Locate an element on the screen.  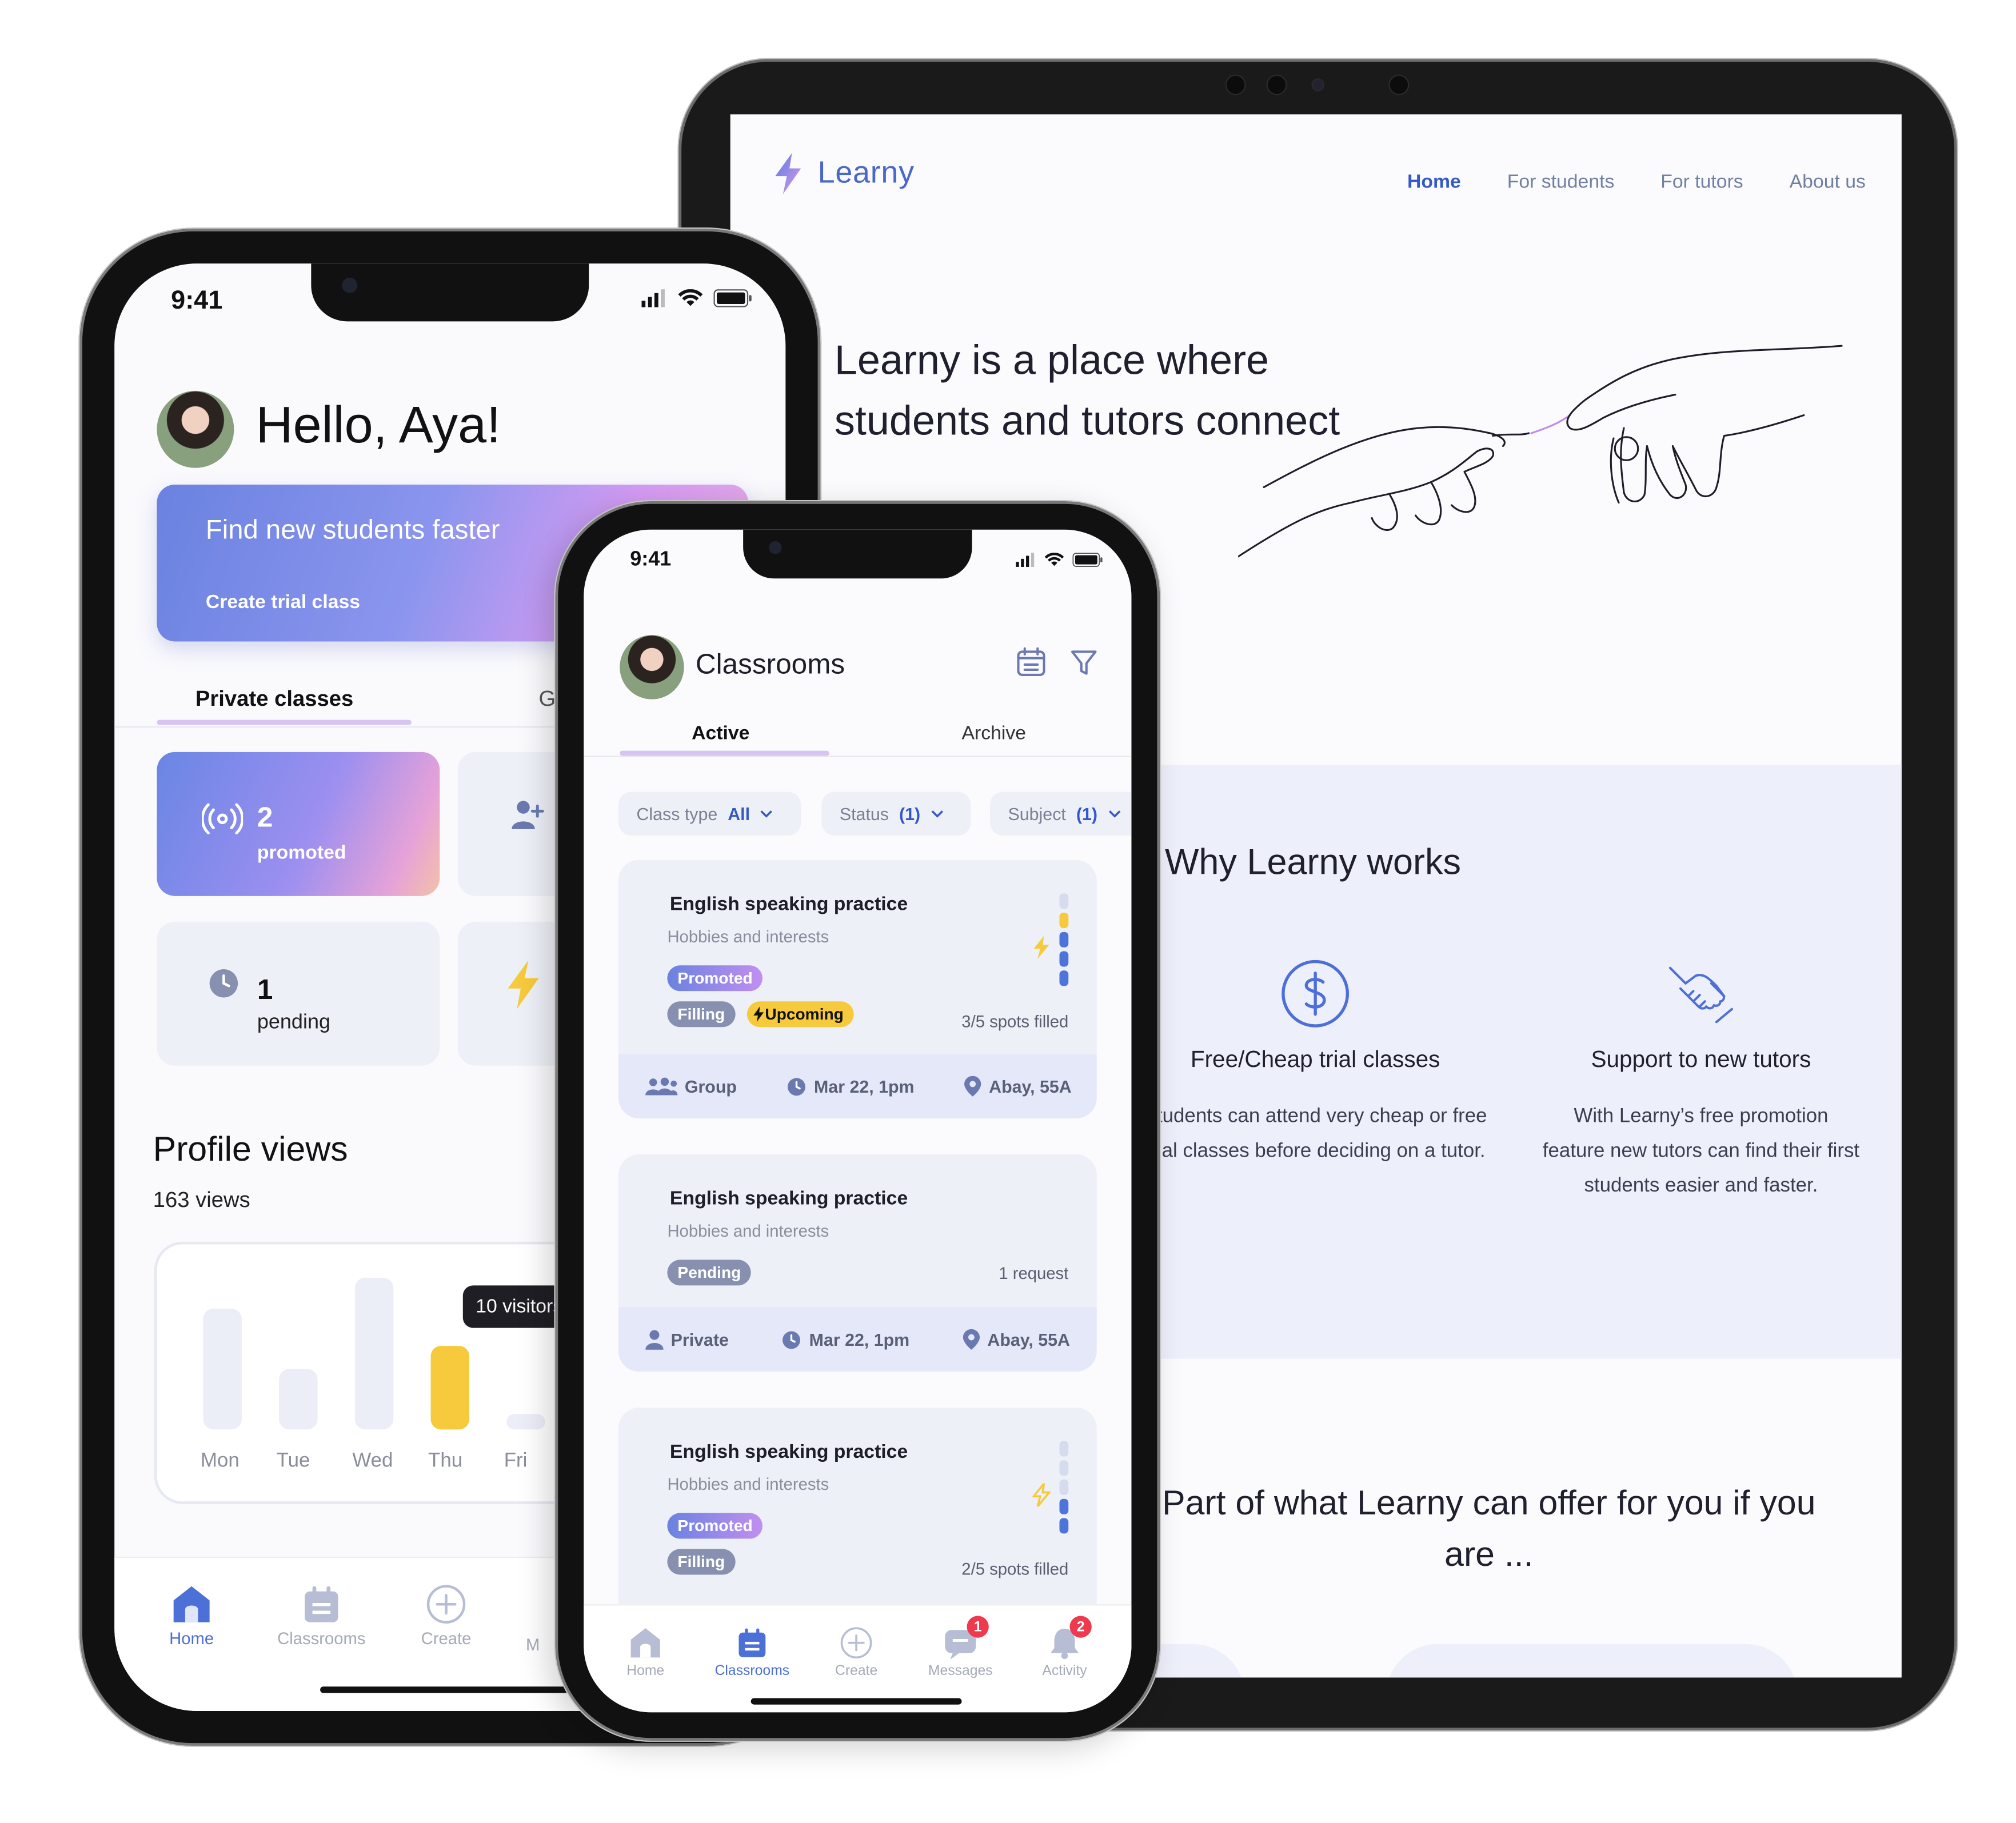
chart-bar-mon is located at coordinates (222, 1369).